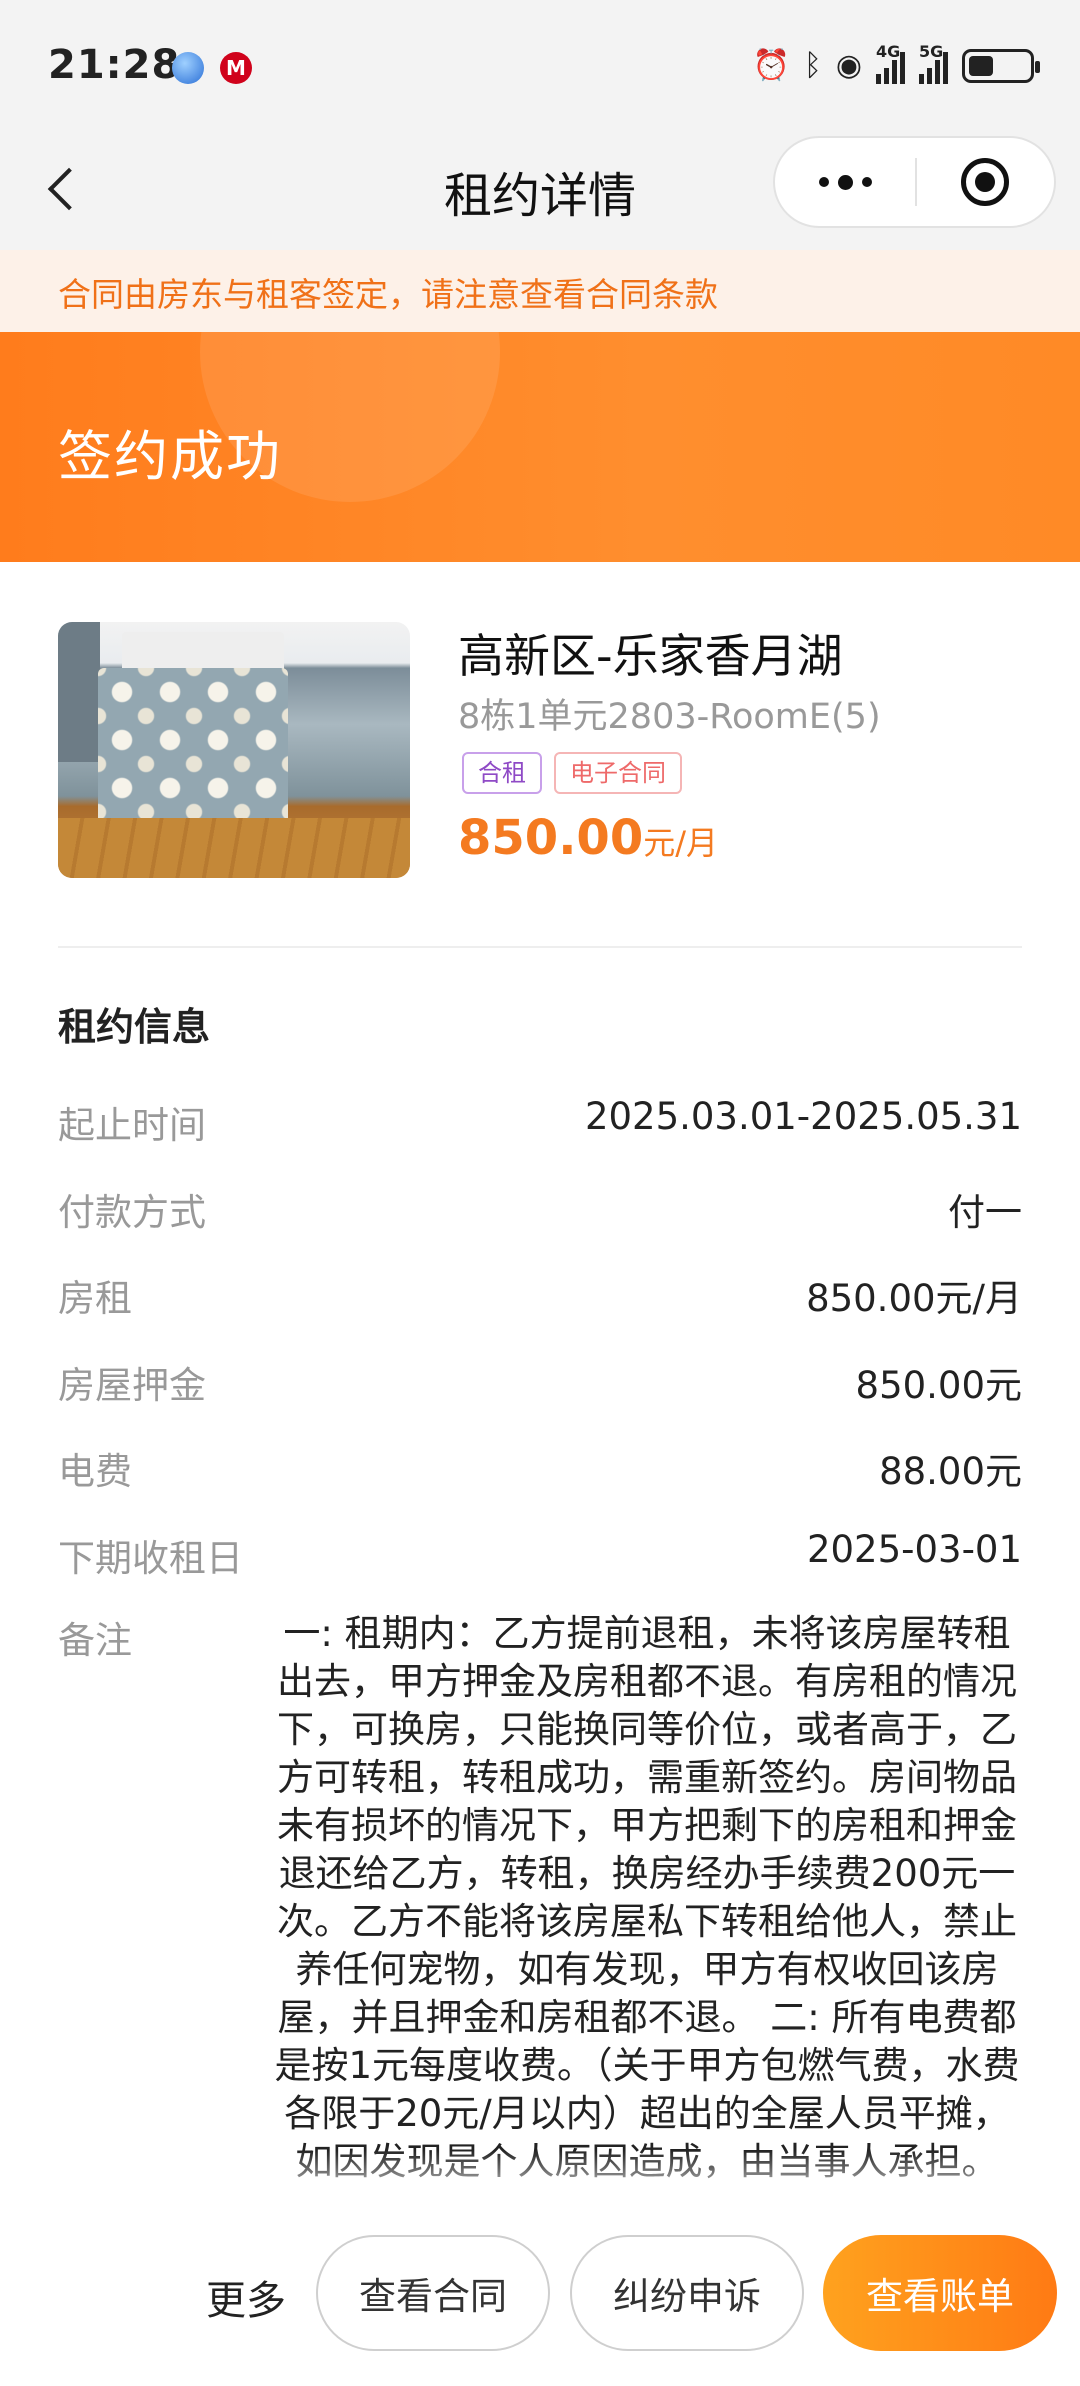 Image resolution: width=1080 pixels, height=2386 pixels. What do you see at coordinates (132, 1385) in the screenshot?
I see `row-label: 房屋押金` at bounding box center [132, 1385].